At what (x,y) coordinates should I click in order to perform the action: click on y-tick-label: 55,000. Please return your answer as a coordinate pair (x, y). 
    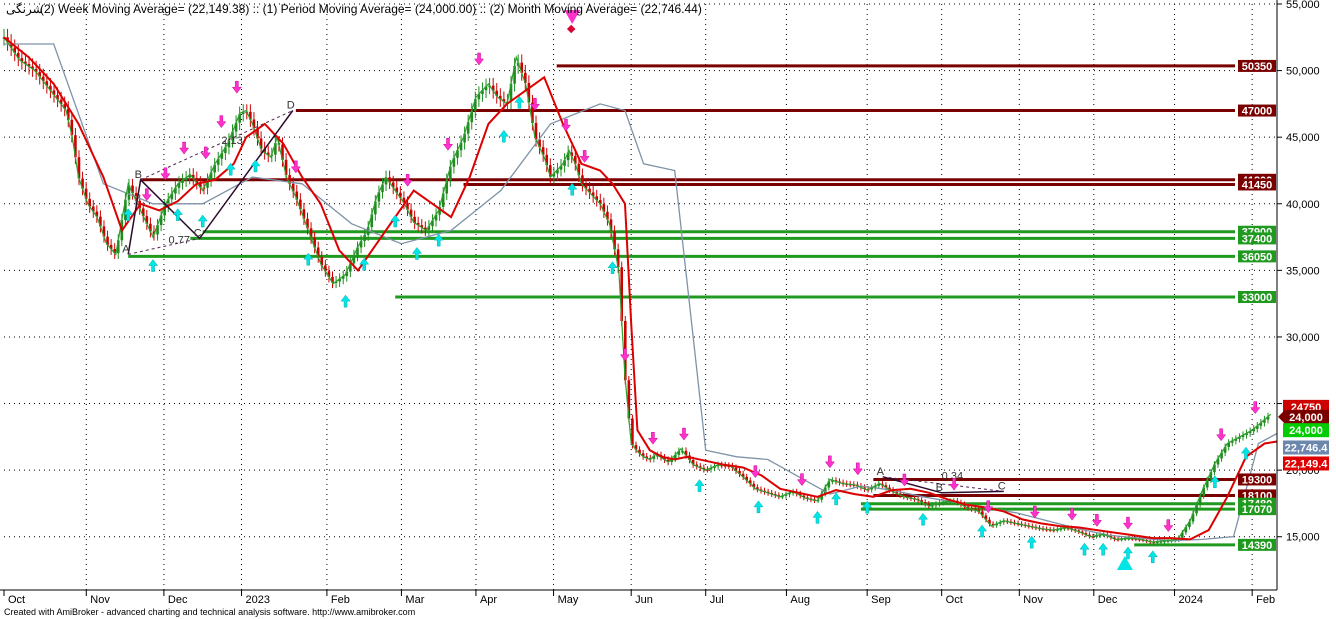
    Looking at the image, I should click on (1303, 5).